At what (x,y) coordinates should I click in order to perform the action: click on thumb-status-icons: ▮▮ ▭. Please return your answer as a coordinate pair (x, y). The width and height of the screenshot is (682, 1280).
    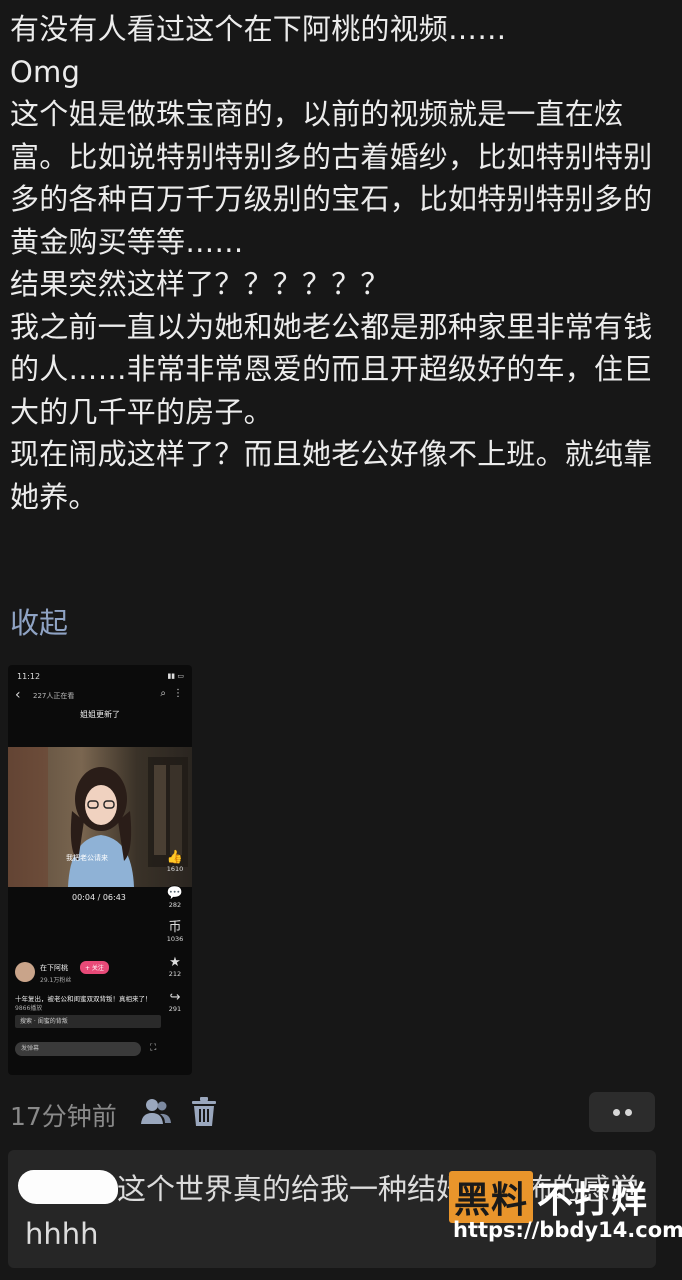
    Looking at the image, I should click on (175, 676).